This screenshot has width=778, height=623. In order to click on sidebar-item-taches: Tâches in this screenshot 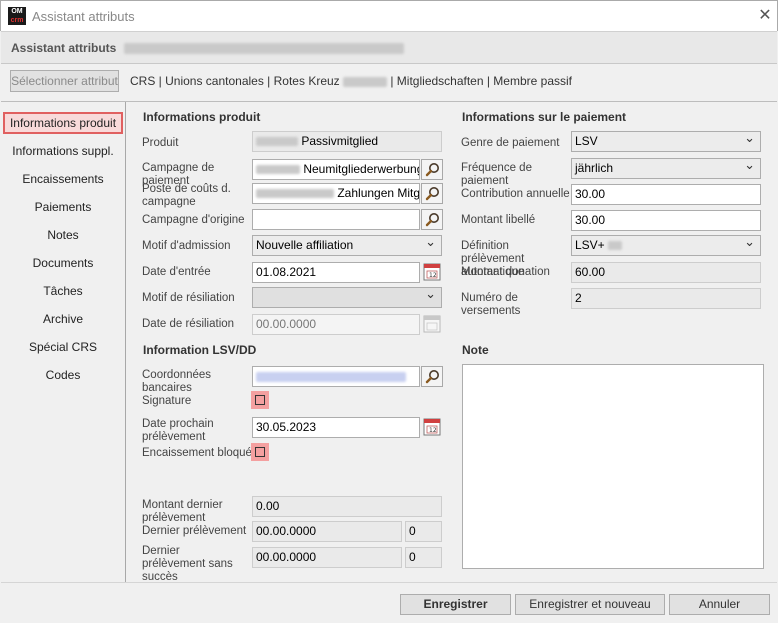, I will do `click(63, 291)`.